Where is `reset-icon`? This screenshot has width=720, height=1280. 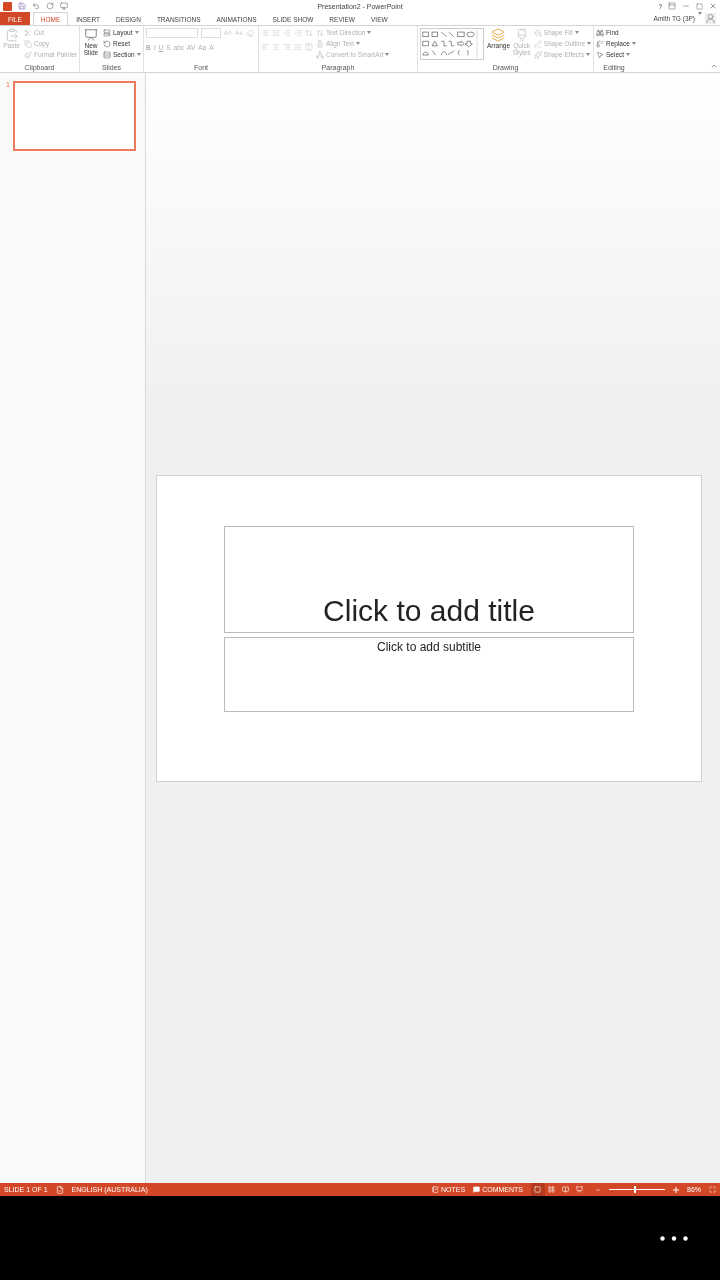 reset-icon is located at coordinates (107, 43).